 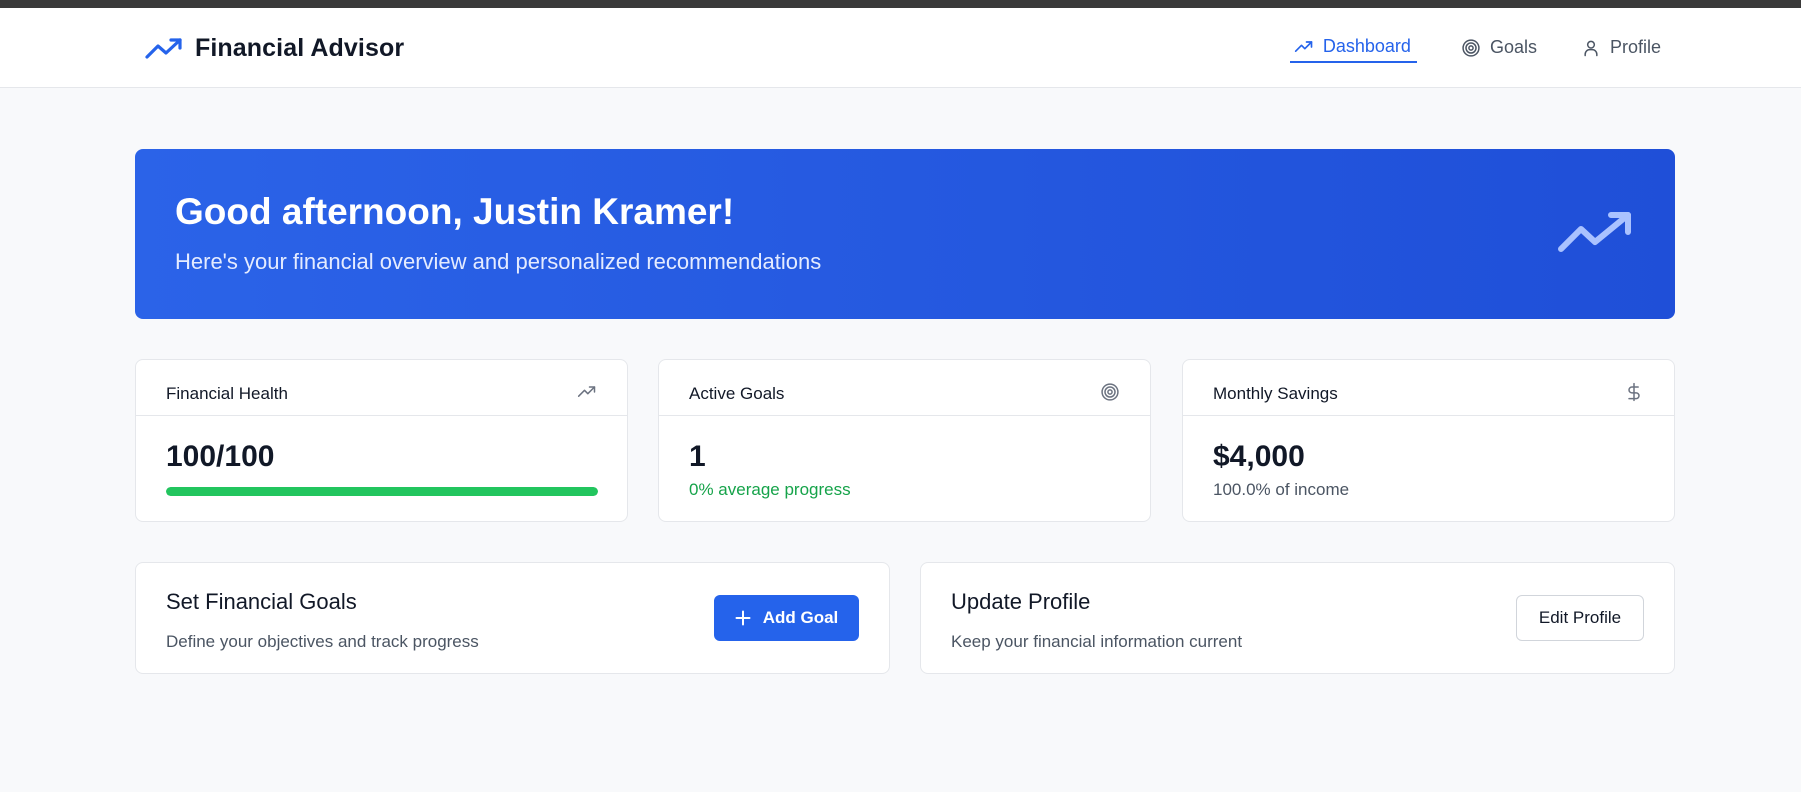 I want to click on nav-item-label: Profile, so click(x=1635, y=47).